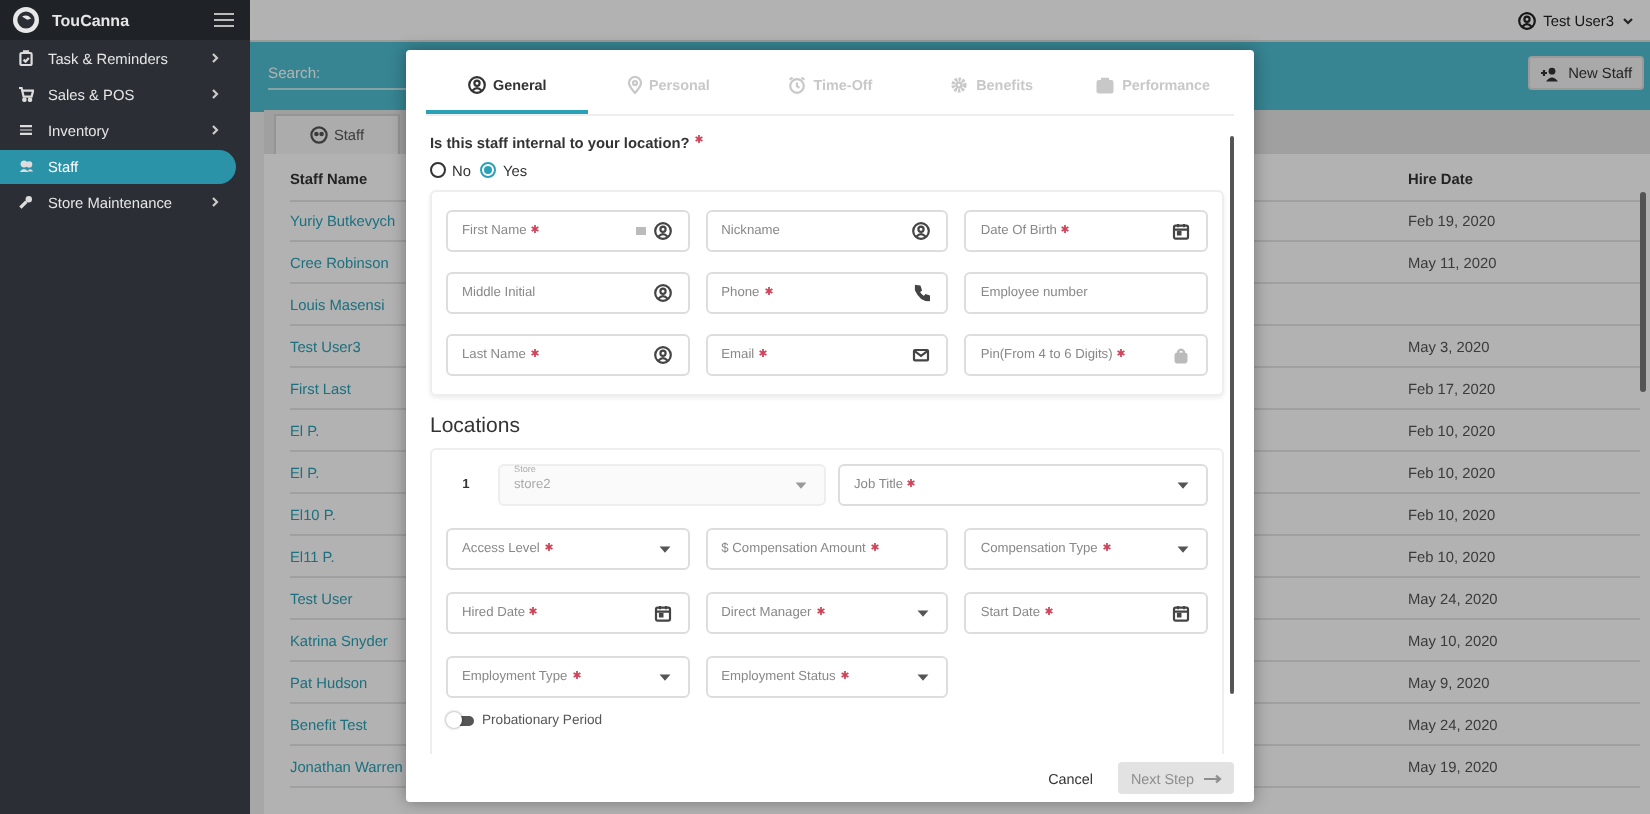 The image size is (1650, 814). Describe the element at coordinates (1628, 20) in the screenshot. I see `chevron-down-icon` at that location.